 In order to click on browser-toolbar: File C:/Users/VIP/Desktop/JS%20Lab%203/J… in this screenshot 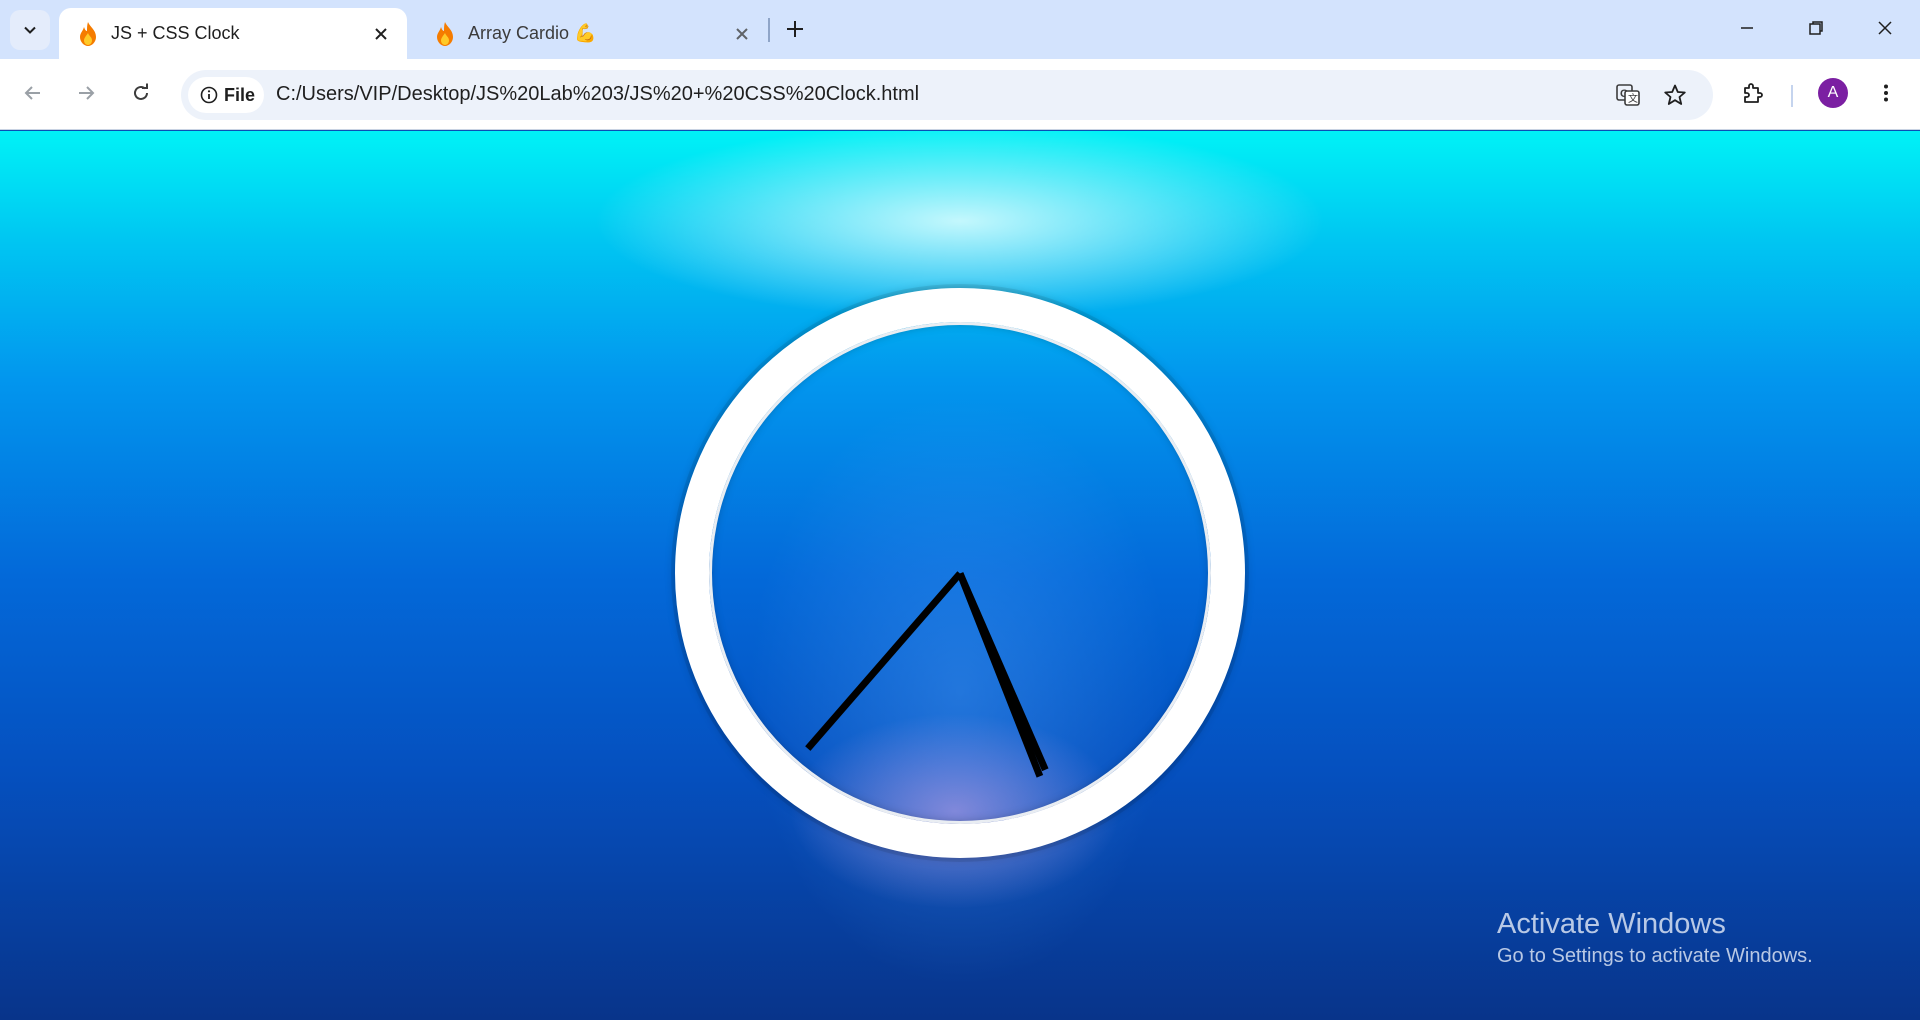, I will do `click(960, 94)`.